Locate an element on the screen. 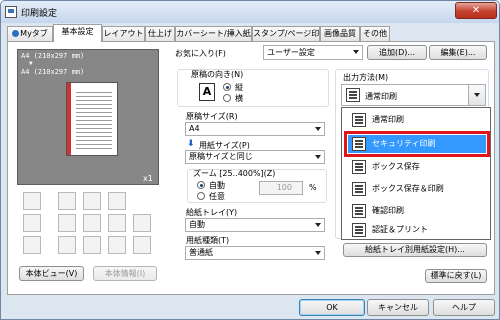  option-label: 確認印刷 is located at coordinates (388, 210).